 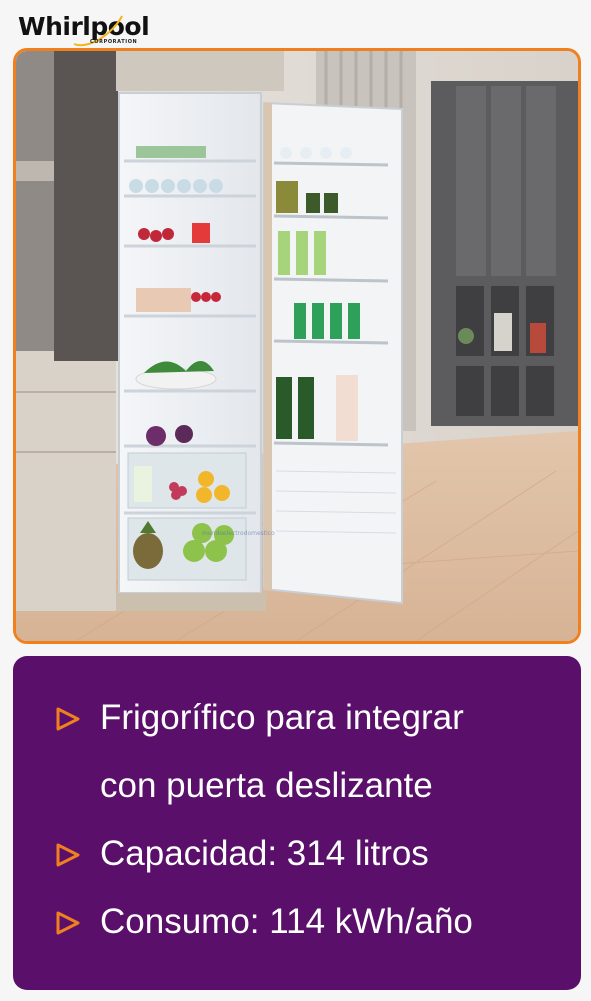 I want to click on brand-logo: Whirlpool CORPORATION, so click(x=84, y=26).